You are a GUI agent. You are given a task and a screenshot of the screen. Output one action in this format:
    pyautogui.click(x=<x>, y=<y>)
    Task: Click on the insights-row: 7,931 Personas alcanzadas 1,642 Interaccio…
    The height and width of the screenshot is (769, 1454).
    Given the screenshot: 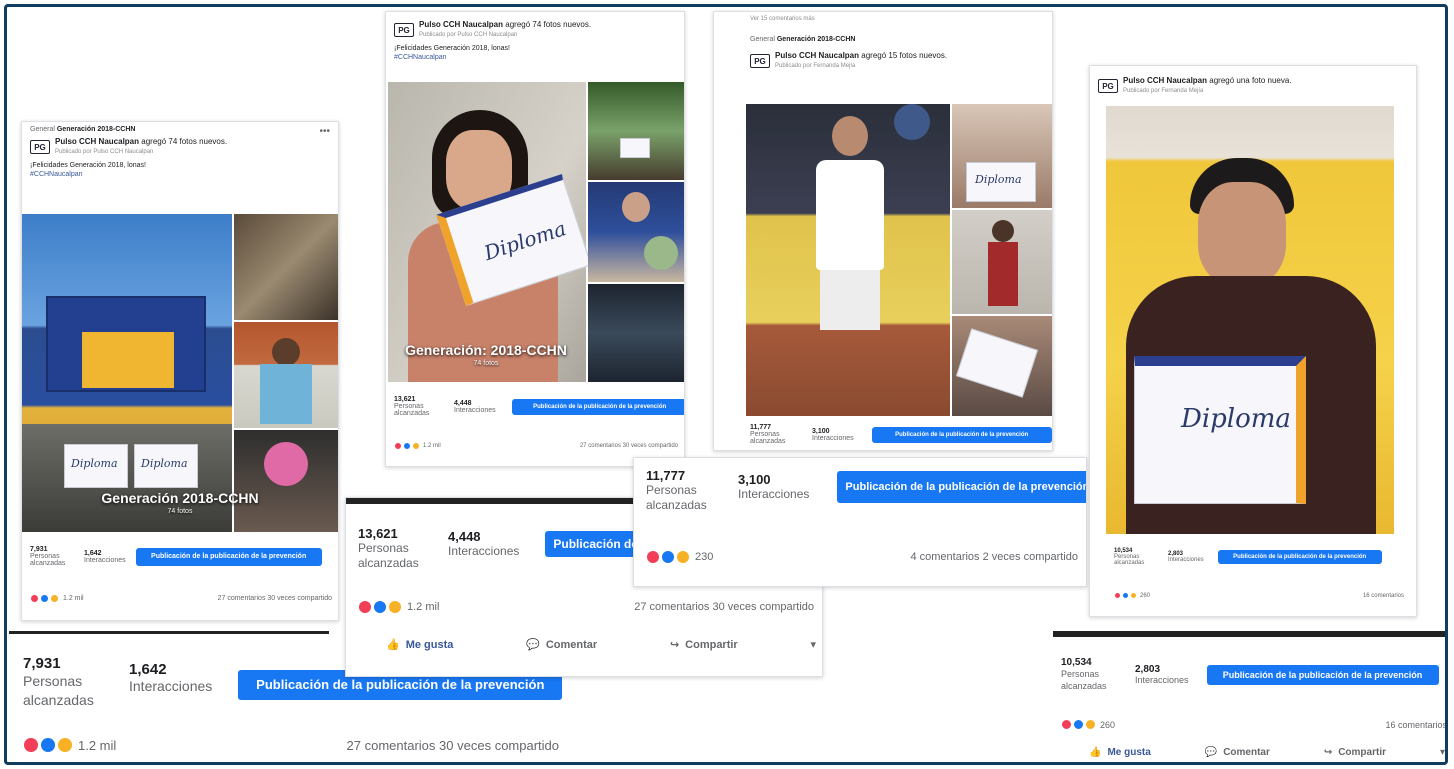 What is the action you would take?
    pyautogui.click(x=180, y=556)
    